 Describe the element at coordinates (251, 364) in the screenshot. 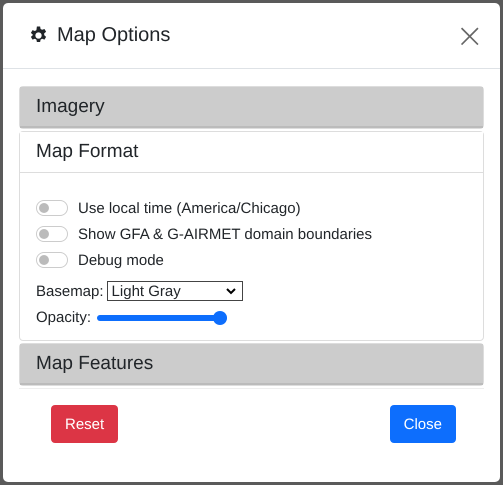

I see `accordion-header: Map Features` at that location.